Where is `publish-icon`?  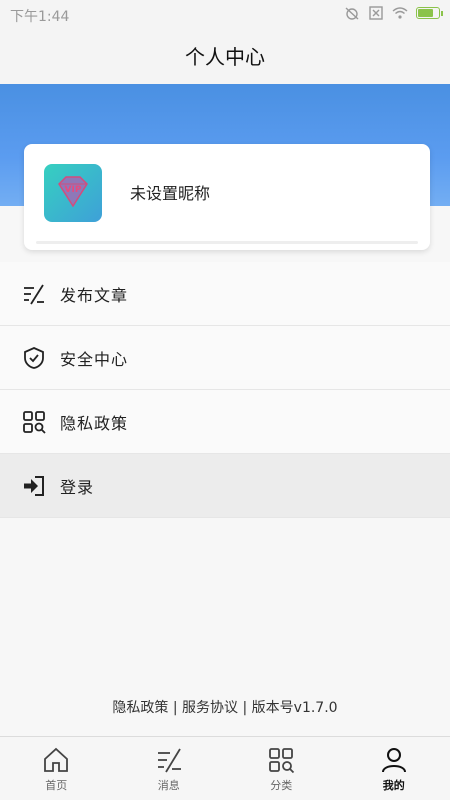
publish-icon is located at coordinates (34, 294).